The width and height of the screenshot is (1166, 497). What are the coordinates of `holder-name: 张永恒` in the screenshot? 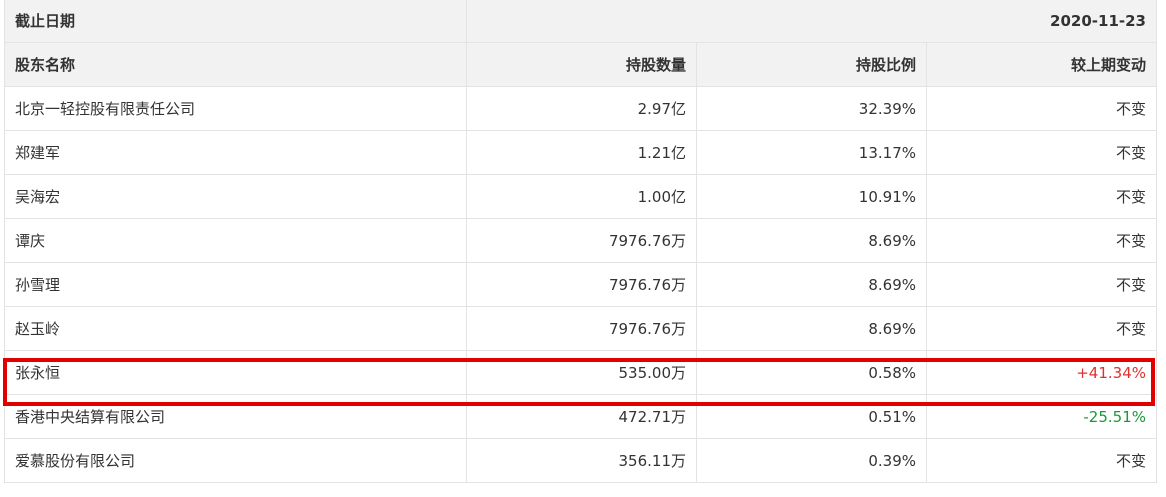 It's located at (235, 372).